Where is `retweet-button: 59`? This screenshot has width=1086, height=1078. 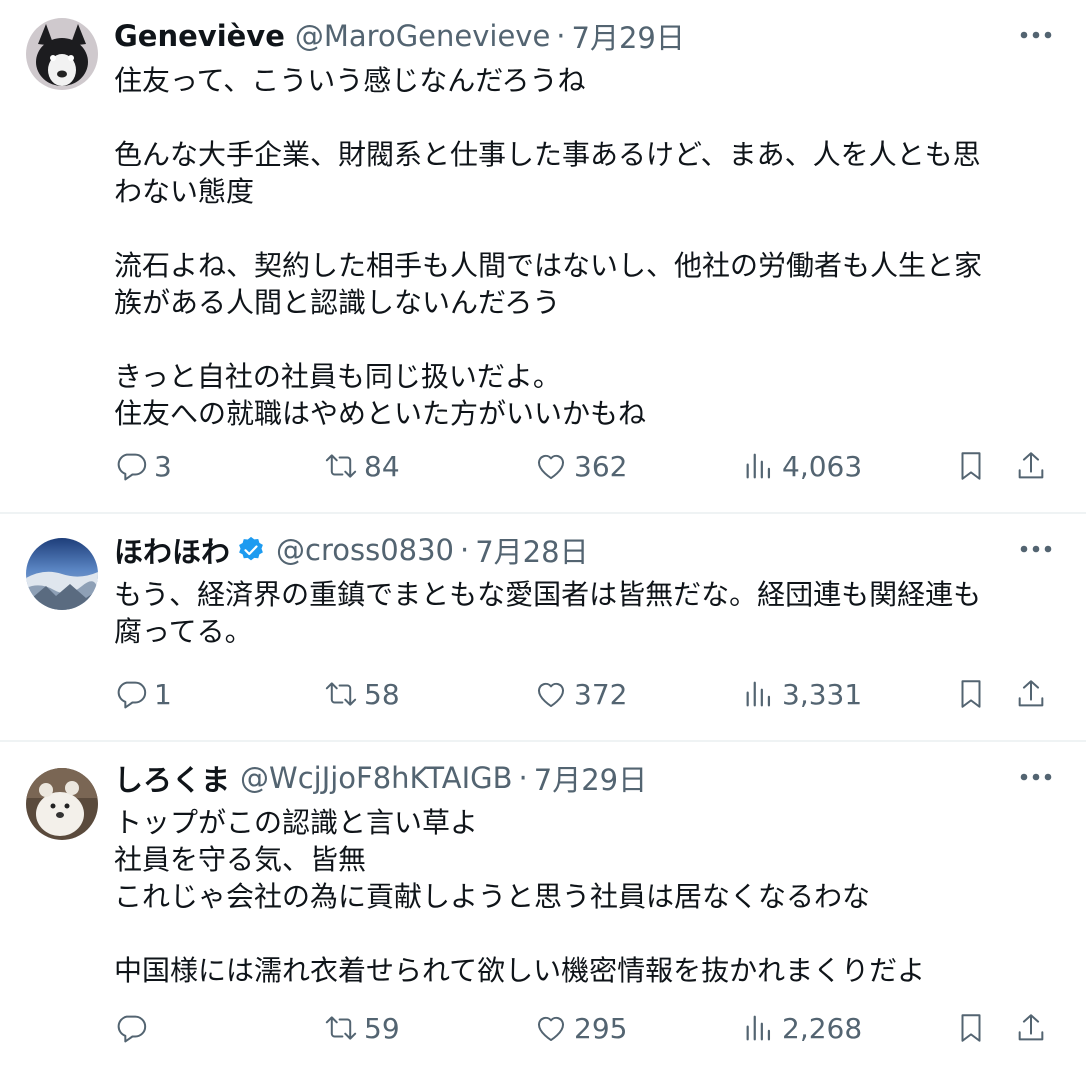 retweet-button: 59 is located at coordinates (362, 1028).